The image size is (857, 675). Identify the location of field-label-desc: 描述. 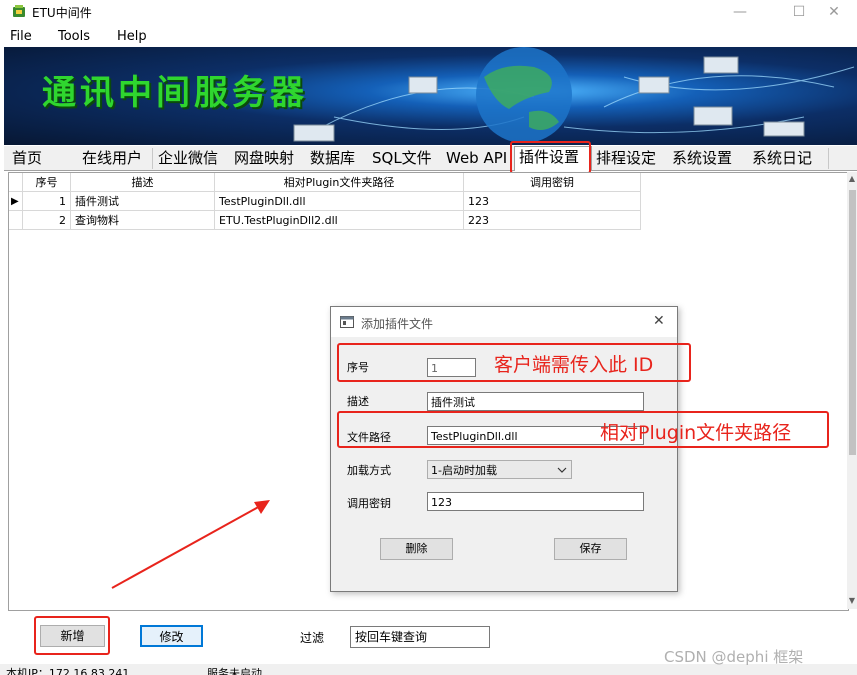
(358, 401).